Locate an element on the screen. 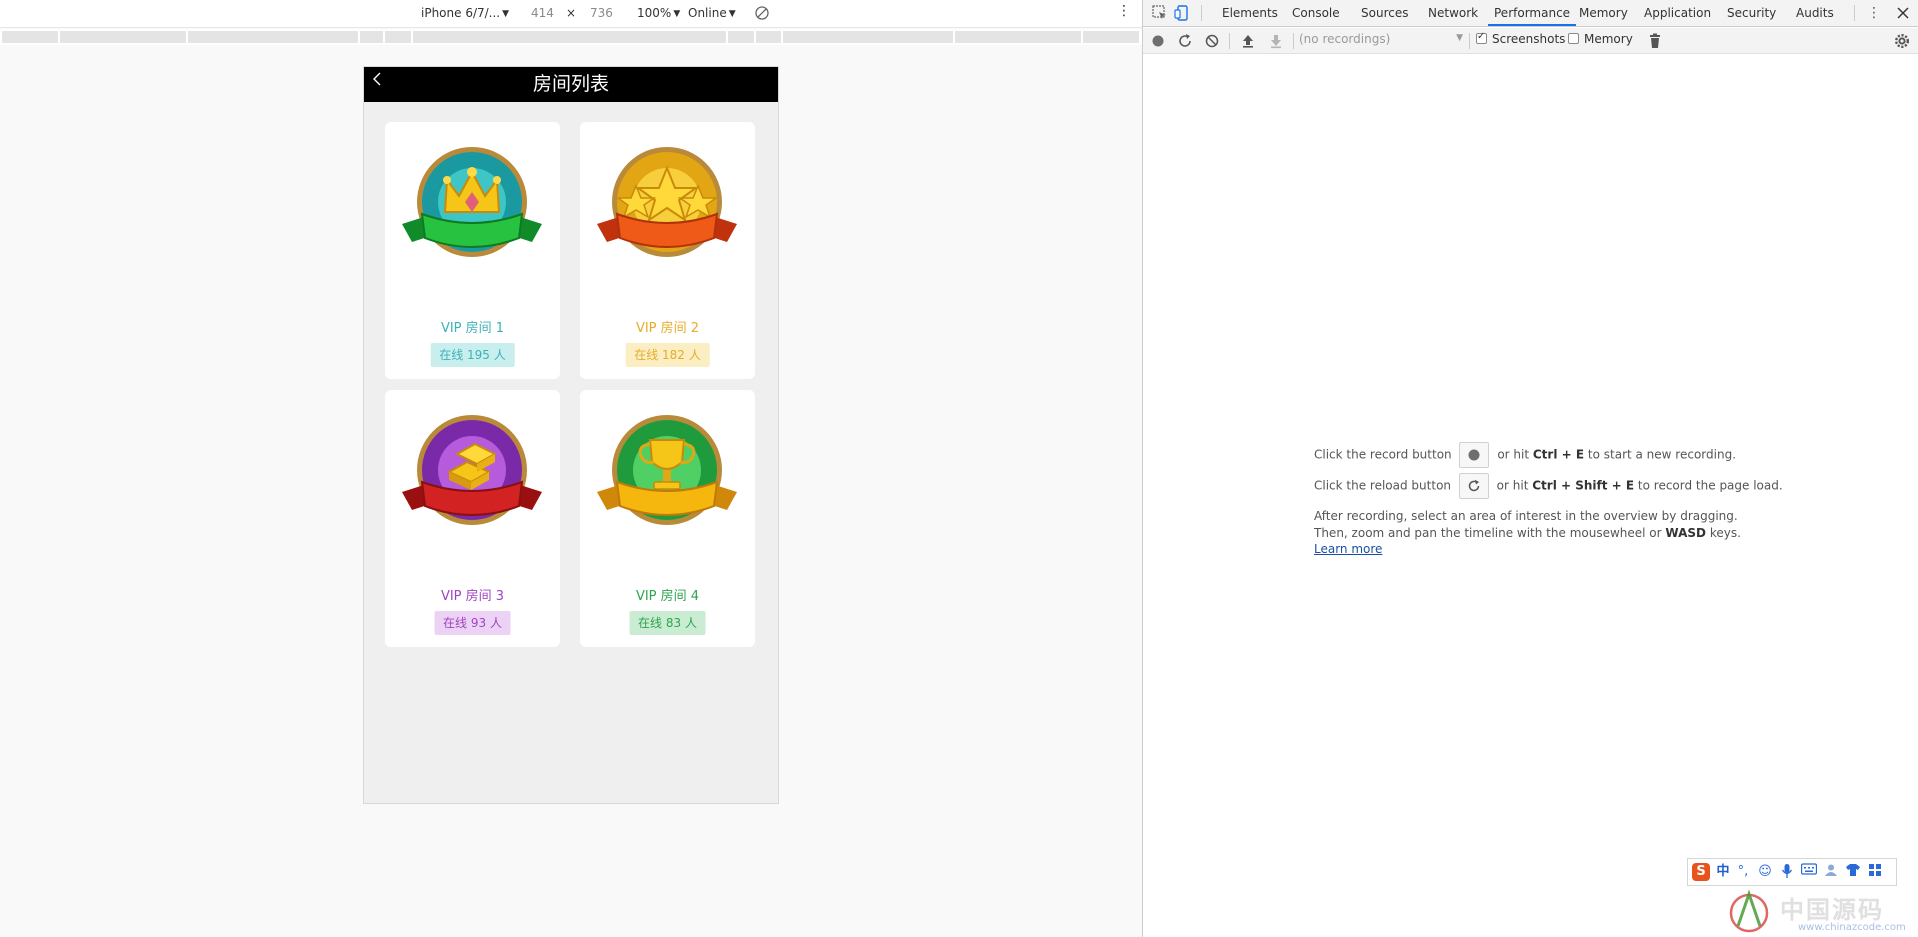 This screenshot has width=1918, height=937. chevron-left-icon is located at coordinates (377, 79).